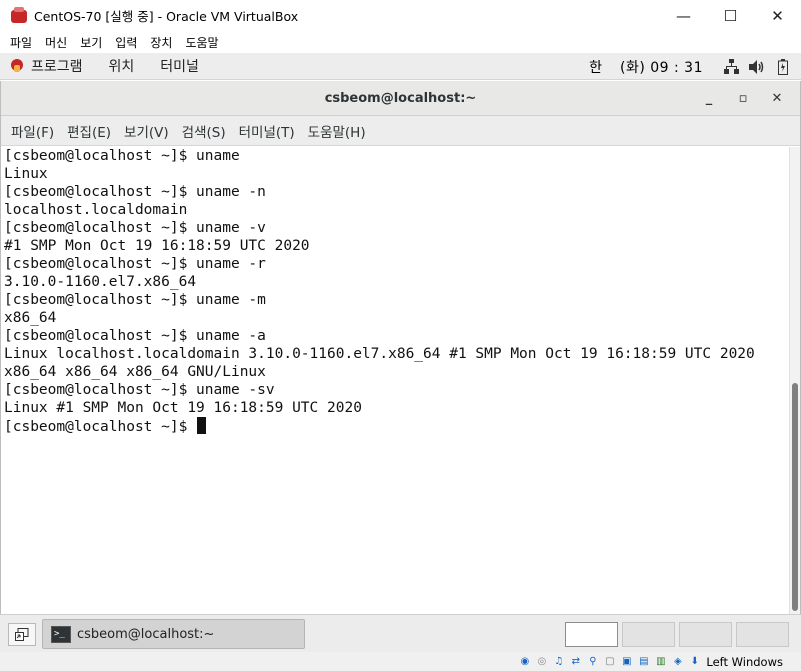 Image resolution: width=801 pixels, height=671 pixels. I want to click on terminal-icon: >_, so click(61, 634).